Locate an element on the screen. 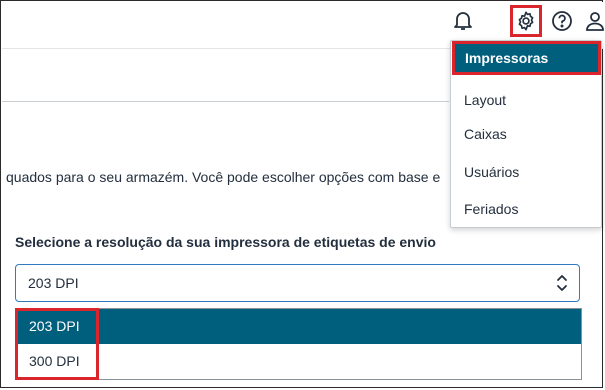 This screenshot has width=605, height=390. user-icon is located at coordinates (593, 21).